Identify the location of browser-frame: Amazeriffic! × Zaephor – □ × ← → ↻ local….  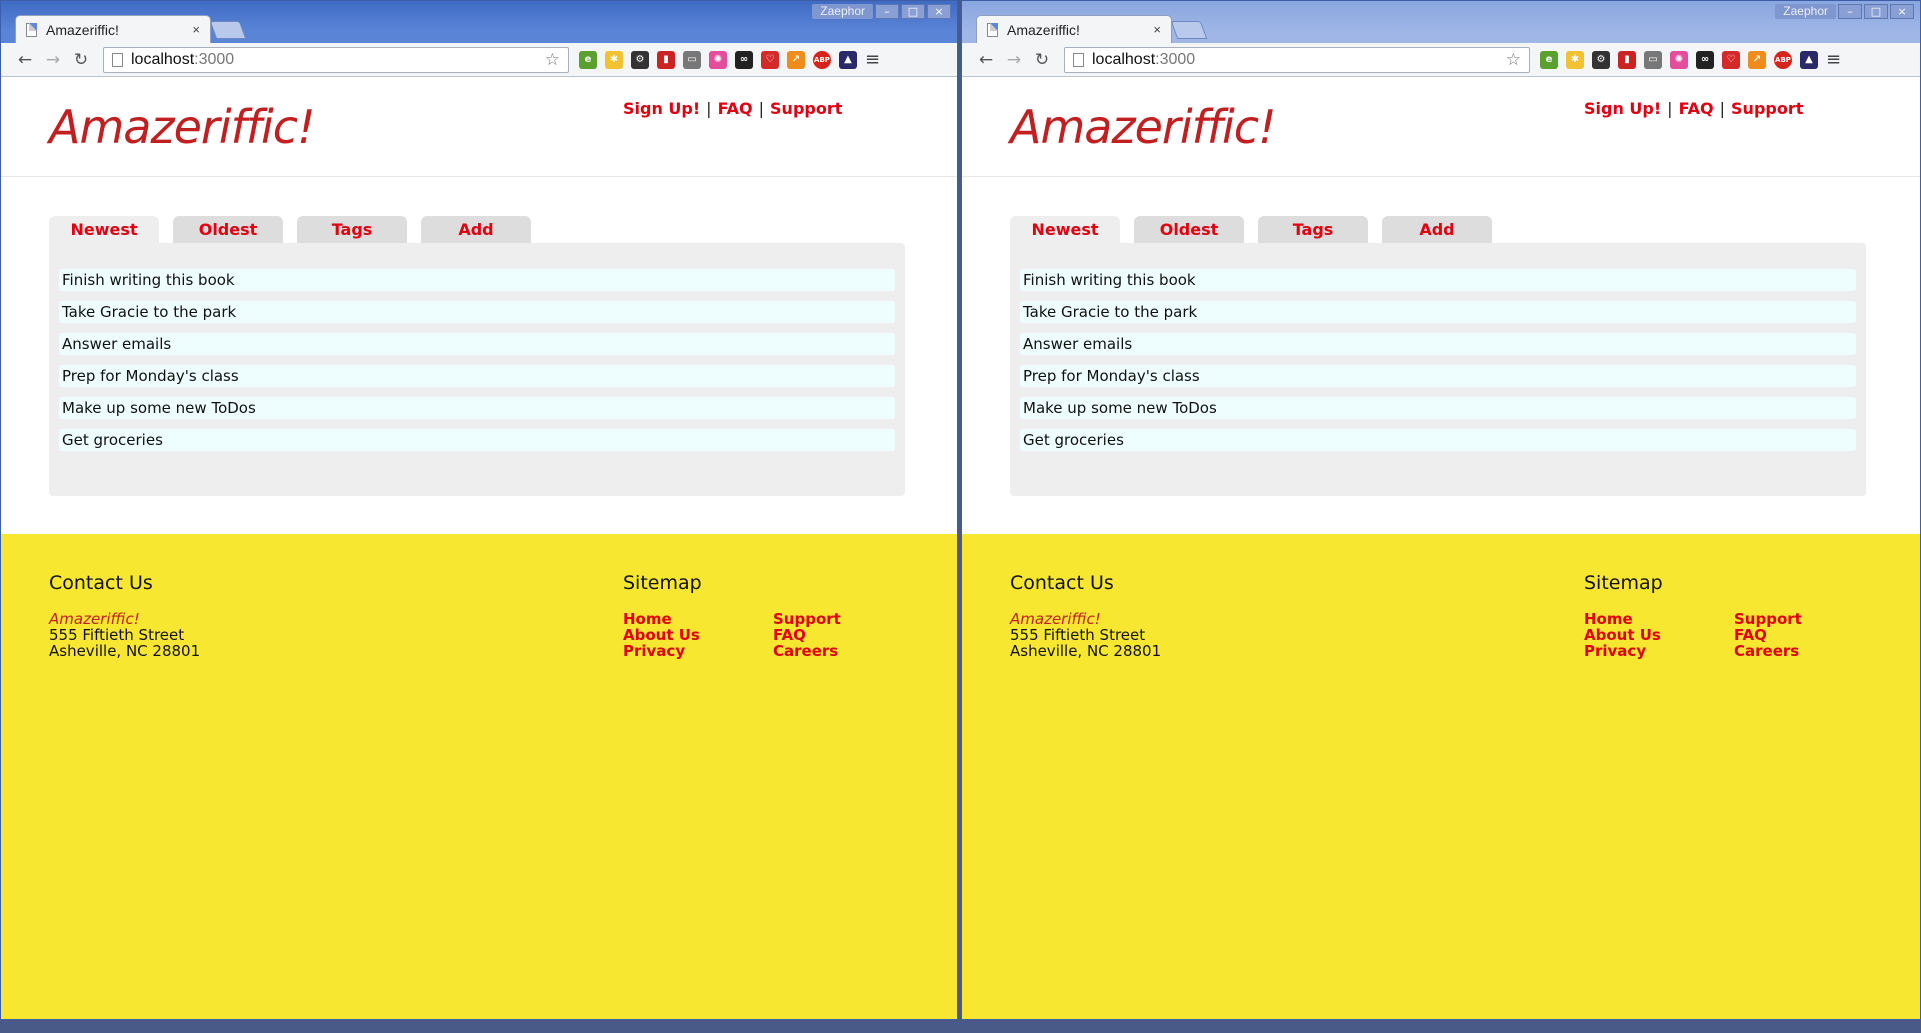
(1441, 39).